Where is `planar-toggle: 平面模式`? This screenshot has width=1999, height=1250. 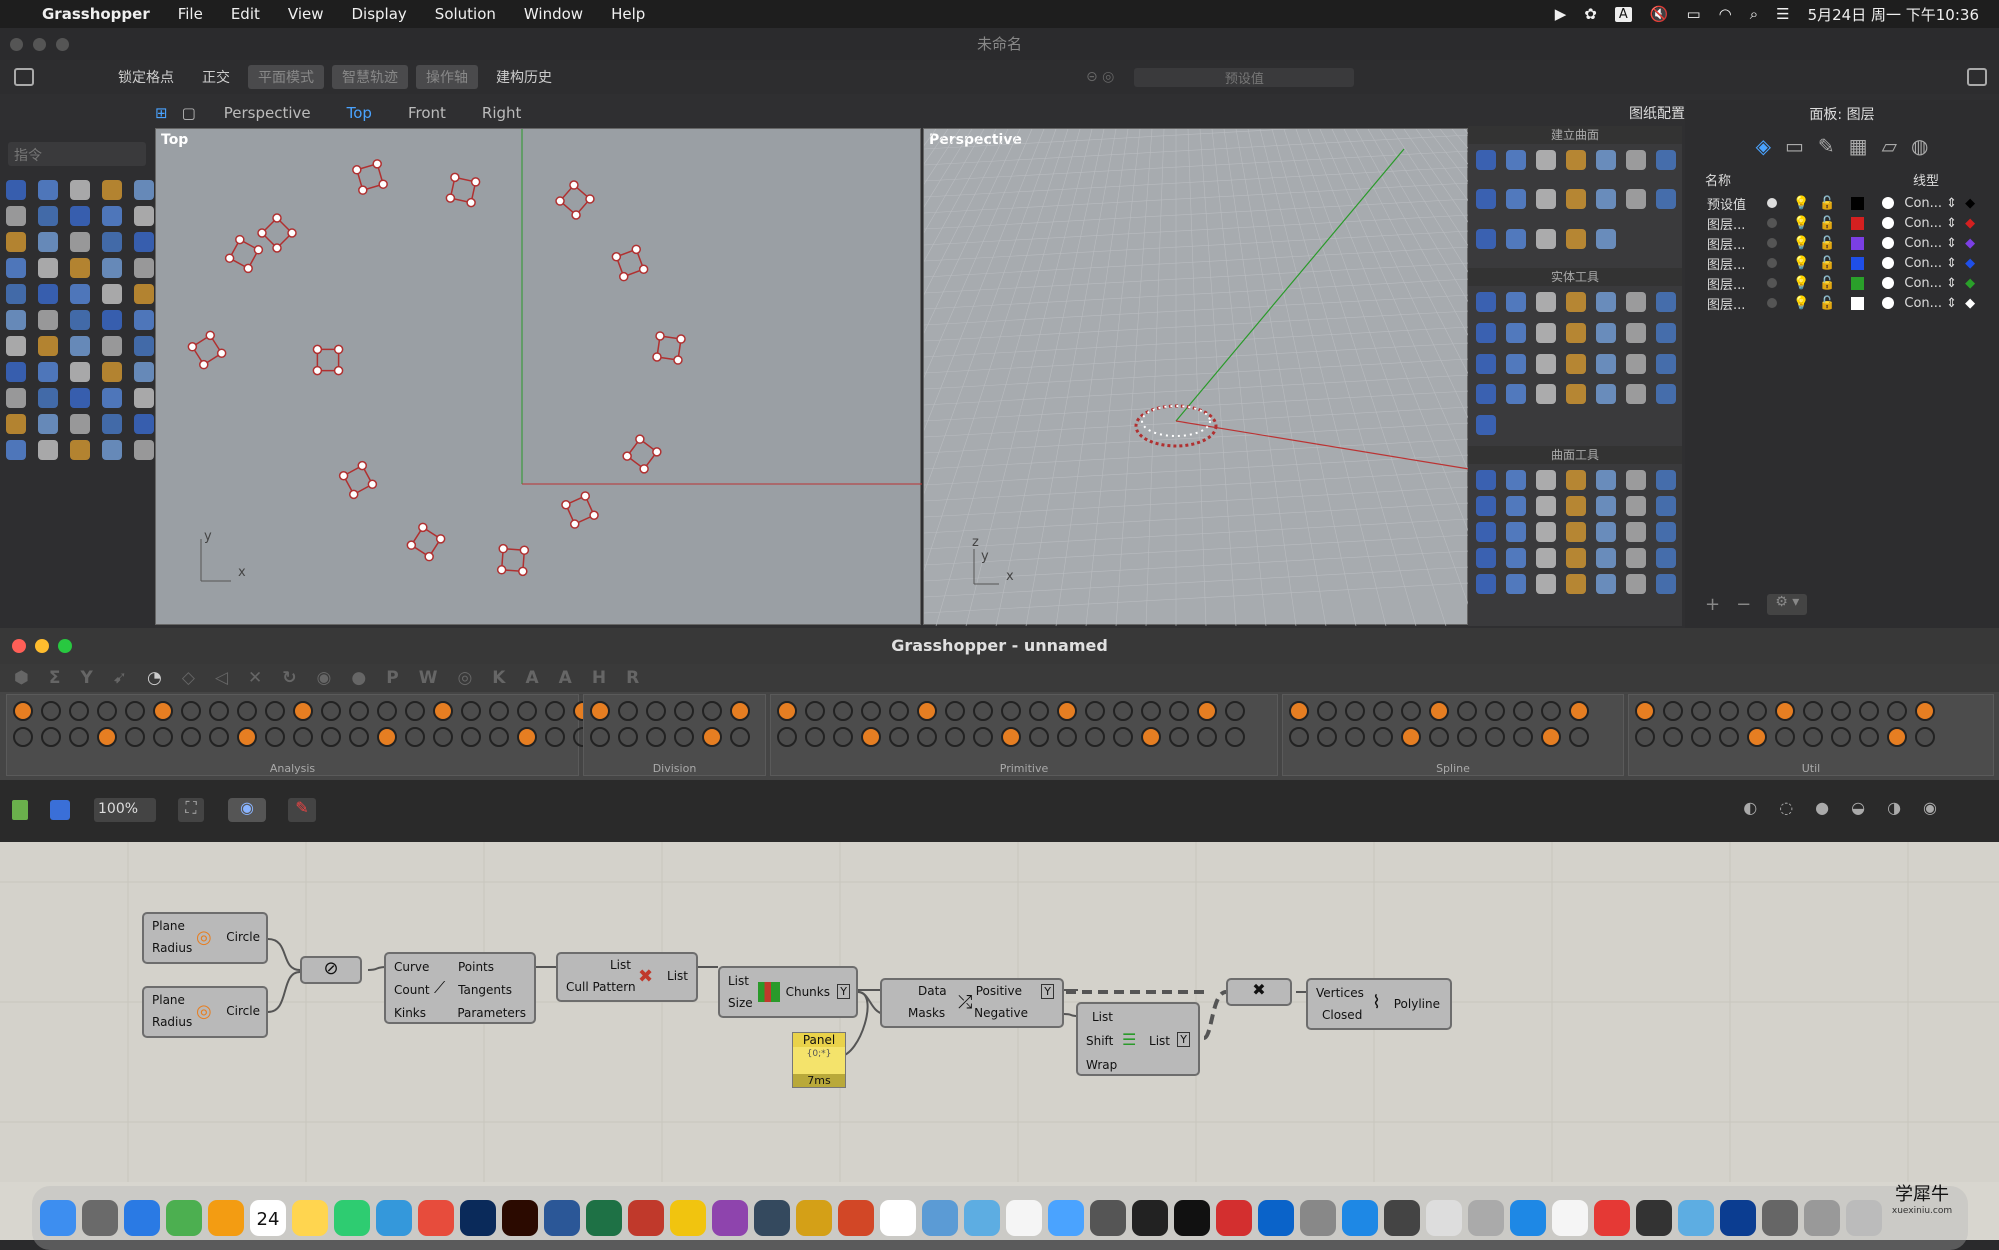
planar-toggle: 平面模式 is located at coordinates (286, 77).